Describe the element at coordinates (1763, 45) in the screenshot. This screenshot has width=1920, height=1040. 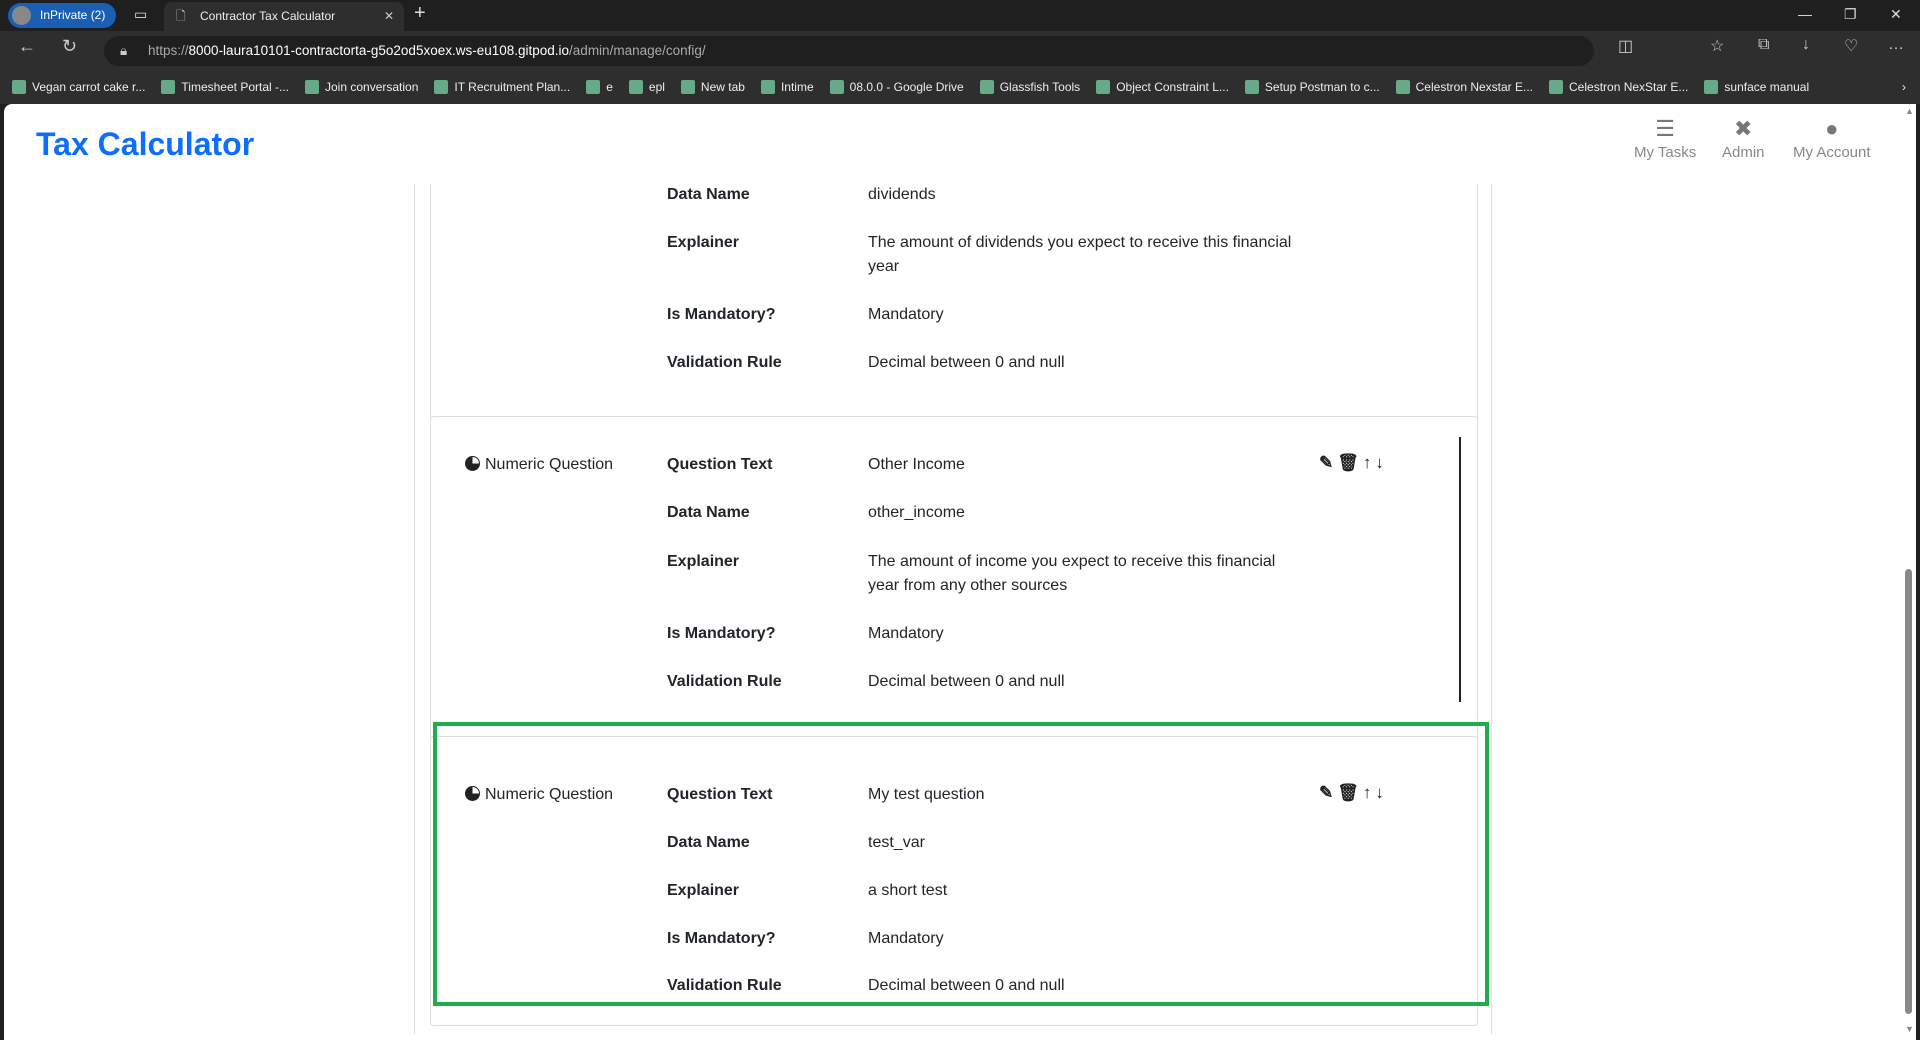
I see `collections-icon: ⧉` at that location.